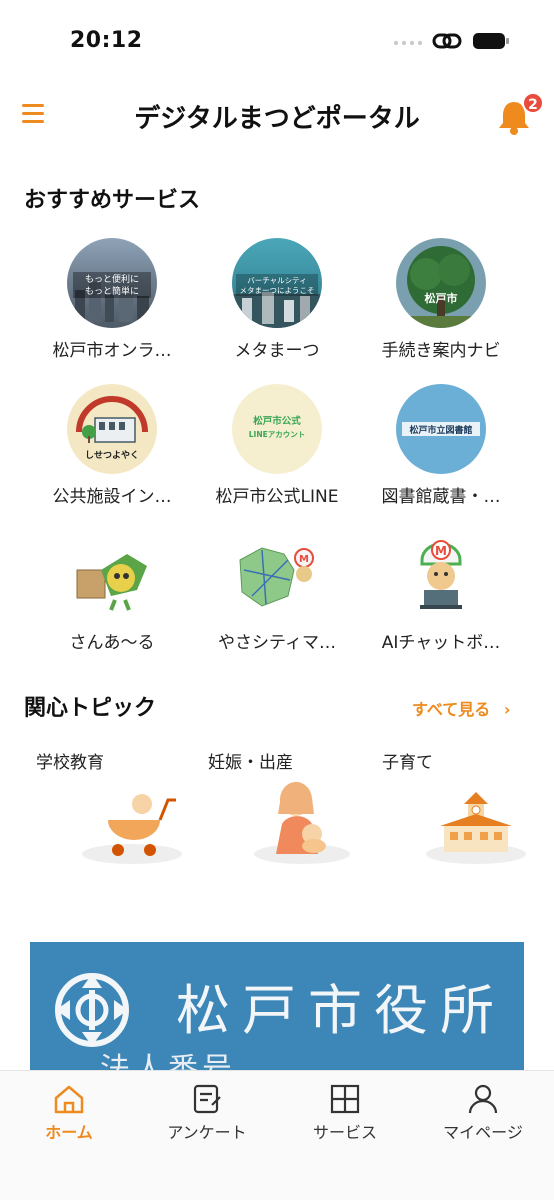 The image size is (554, 1200). What do you see at coordinates (277, 575) in the screenshot?
I see `map-mascot-icon: M` at bounding box center [277, 575].